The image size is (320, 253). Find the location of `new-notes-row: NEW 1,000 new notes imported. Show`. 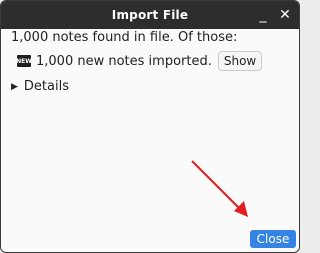

new-notes-row: NEW 1,000 new notes imported. Show is located at coordinates (139, 61).